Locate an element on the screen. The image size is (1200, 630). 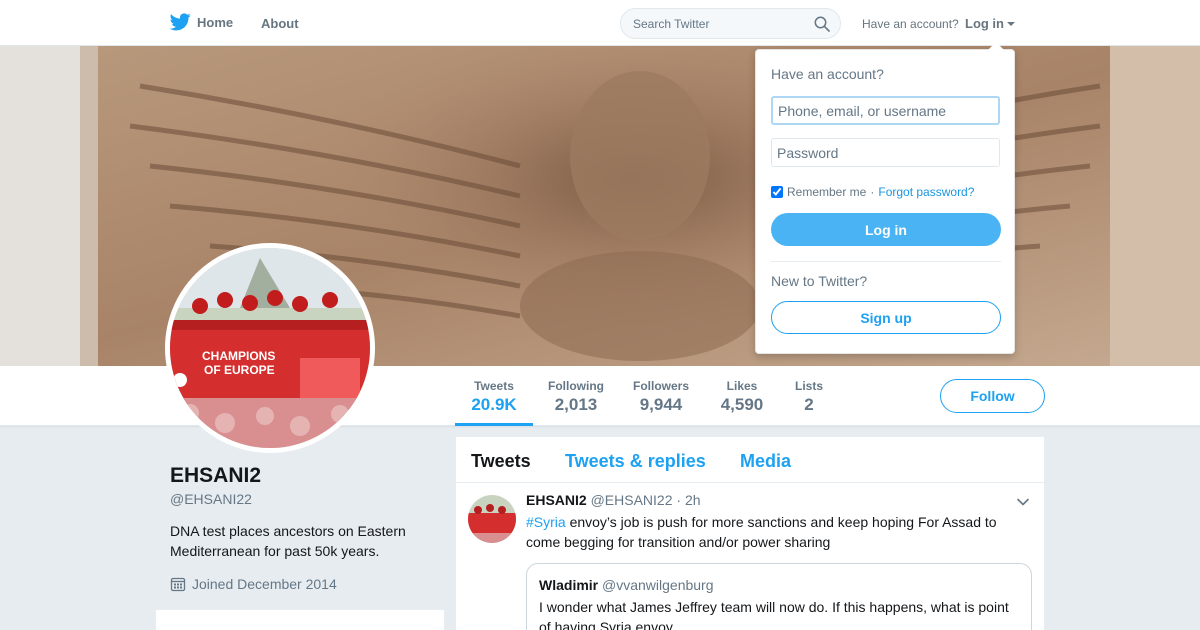
tweet-avatar-image is located at coordinates (492, 519).